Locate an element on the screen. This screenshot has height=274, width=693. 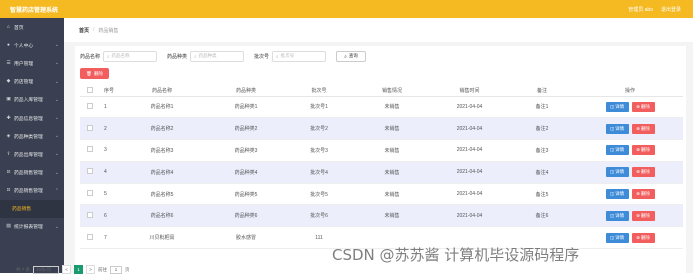
page-size-select: 10条/页 is located at coordinates (46, 269).